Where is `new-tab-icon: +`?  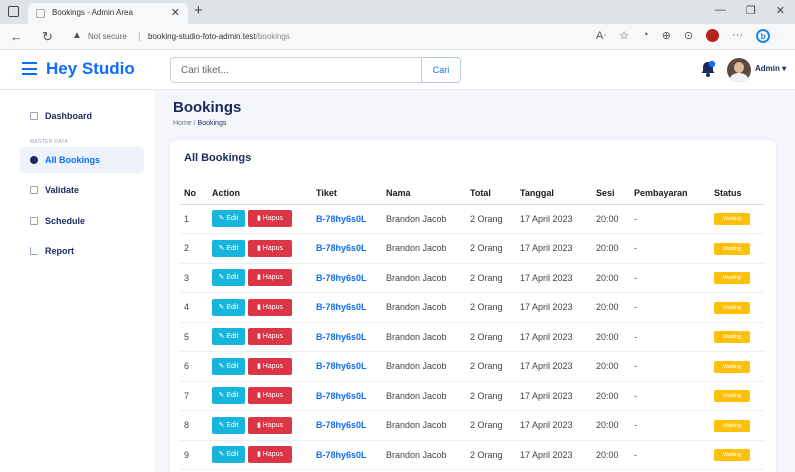 new-tab-icon: + is located at coordinates (198, 10).